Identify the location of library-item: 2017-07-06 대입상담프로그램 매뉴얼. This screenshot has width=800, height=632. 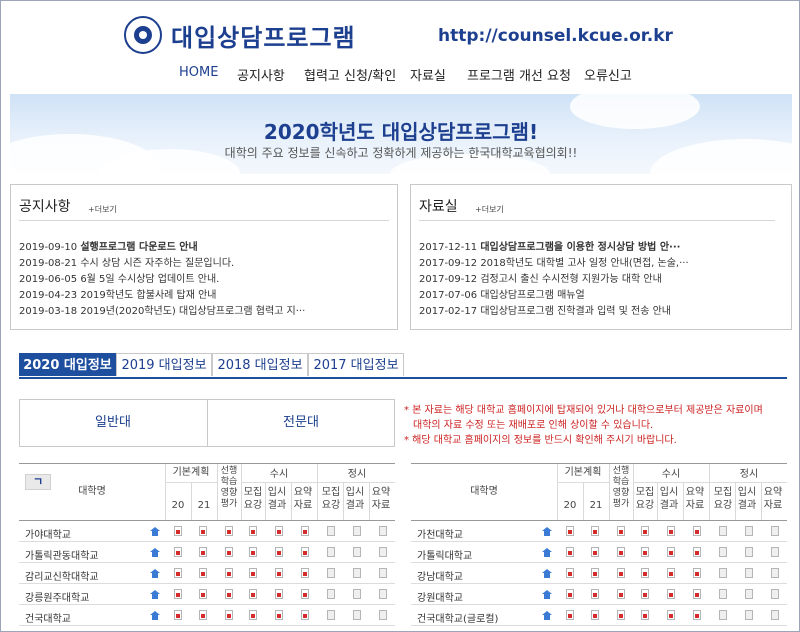
(502, 293).